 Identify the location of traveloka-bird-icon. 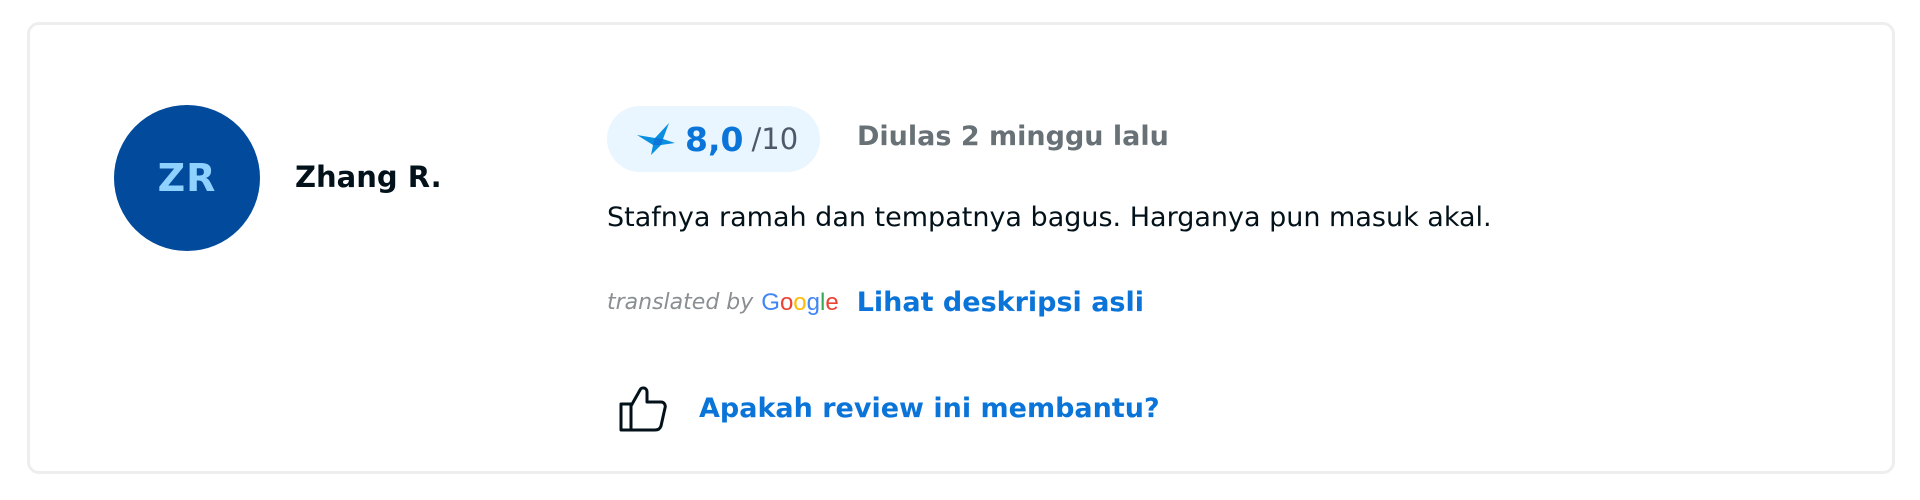
(656, 139).